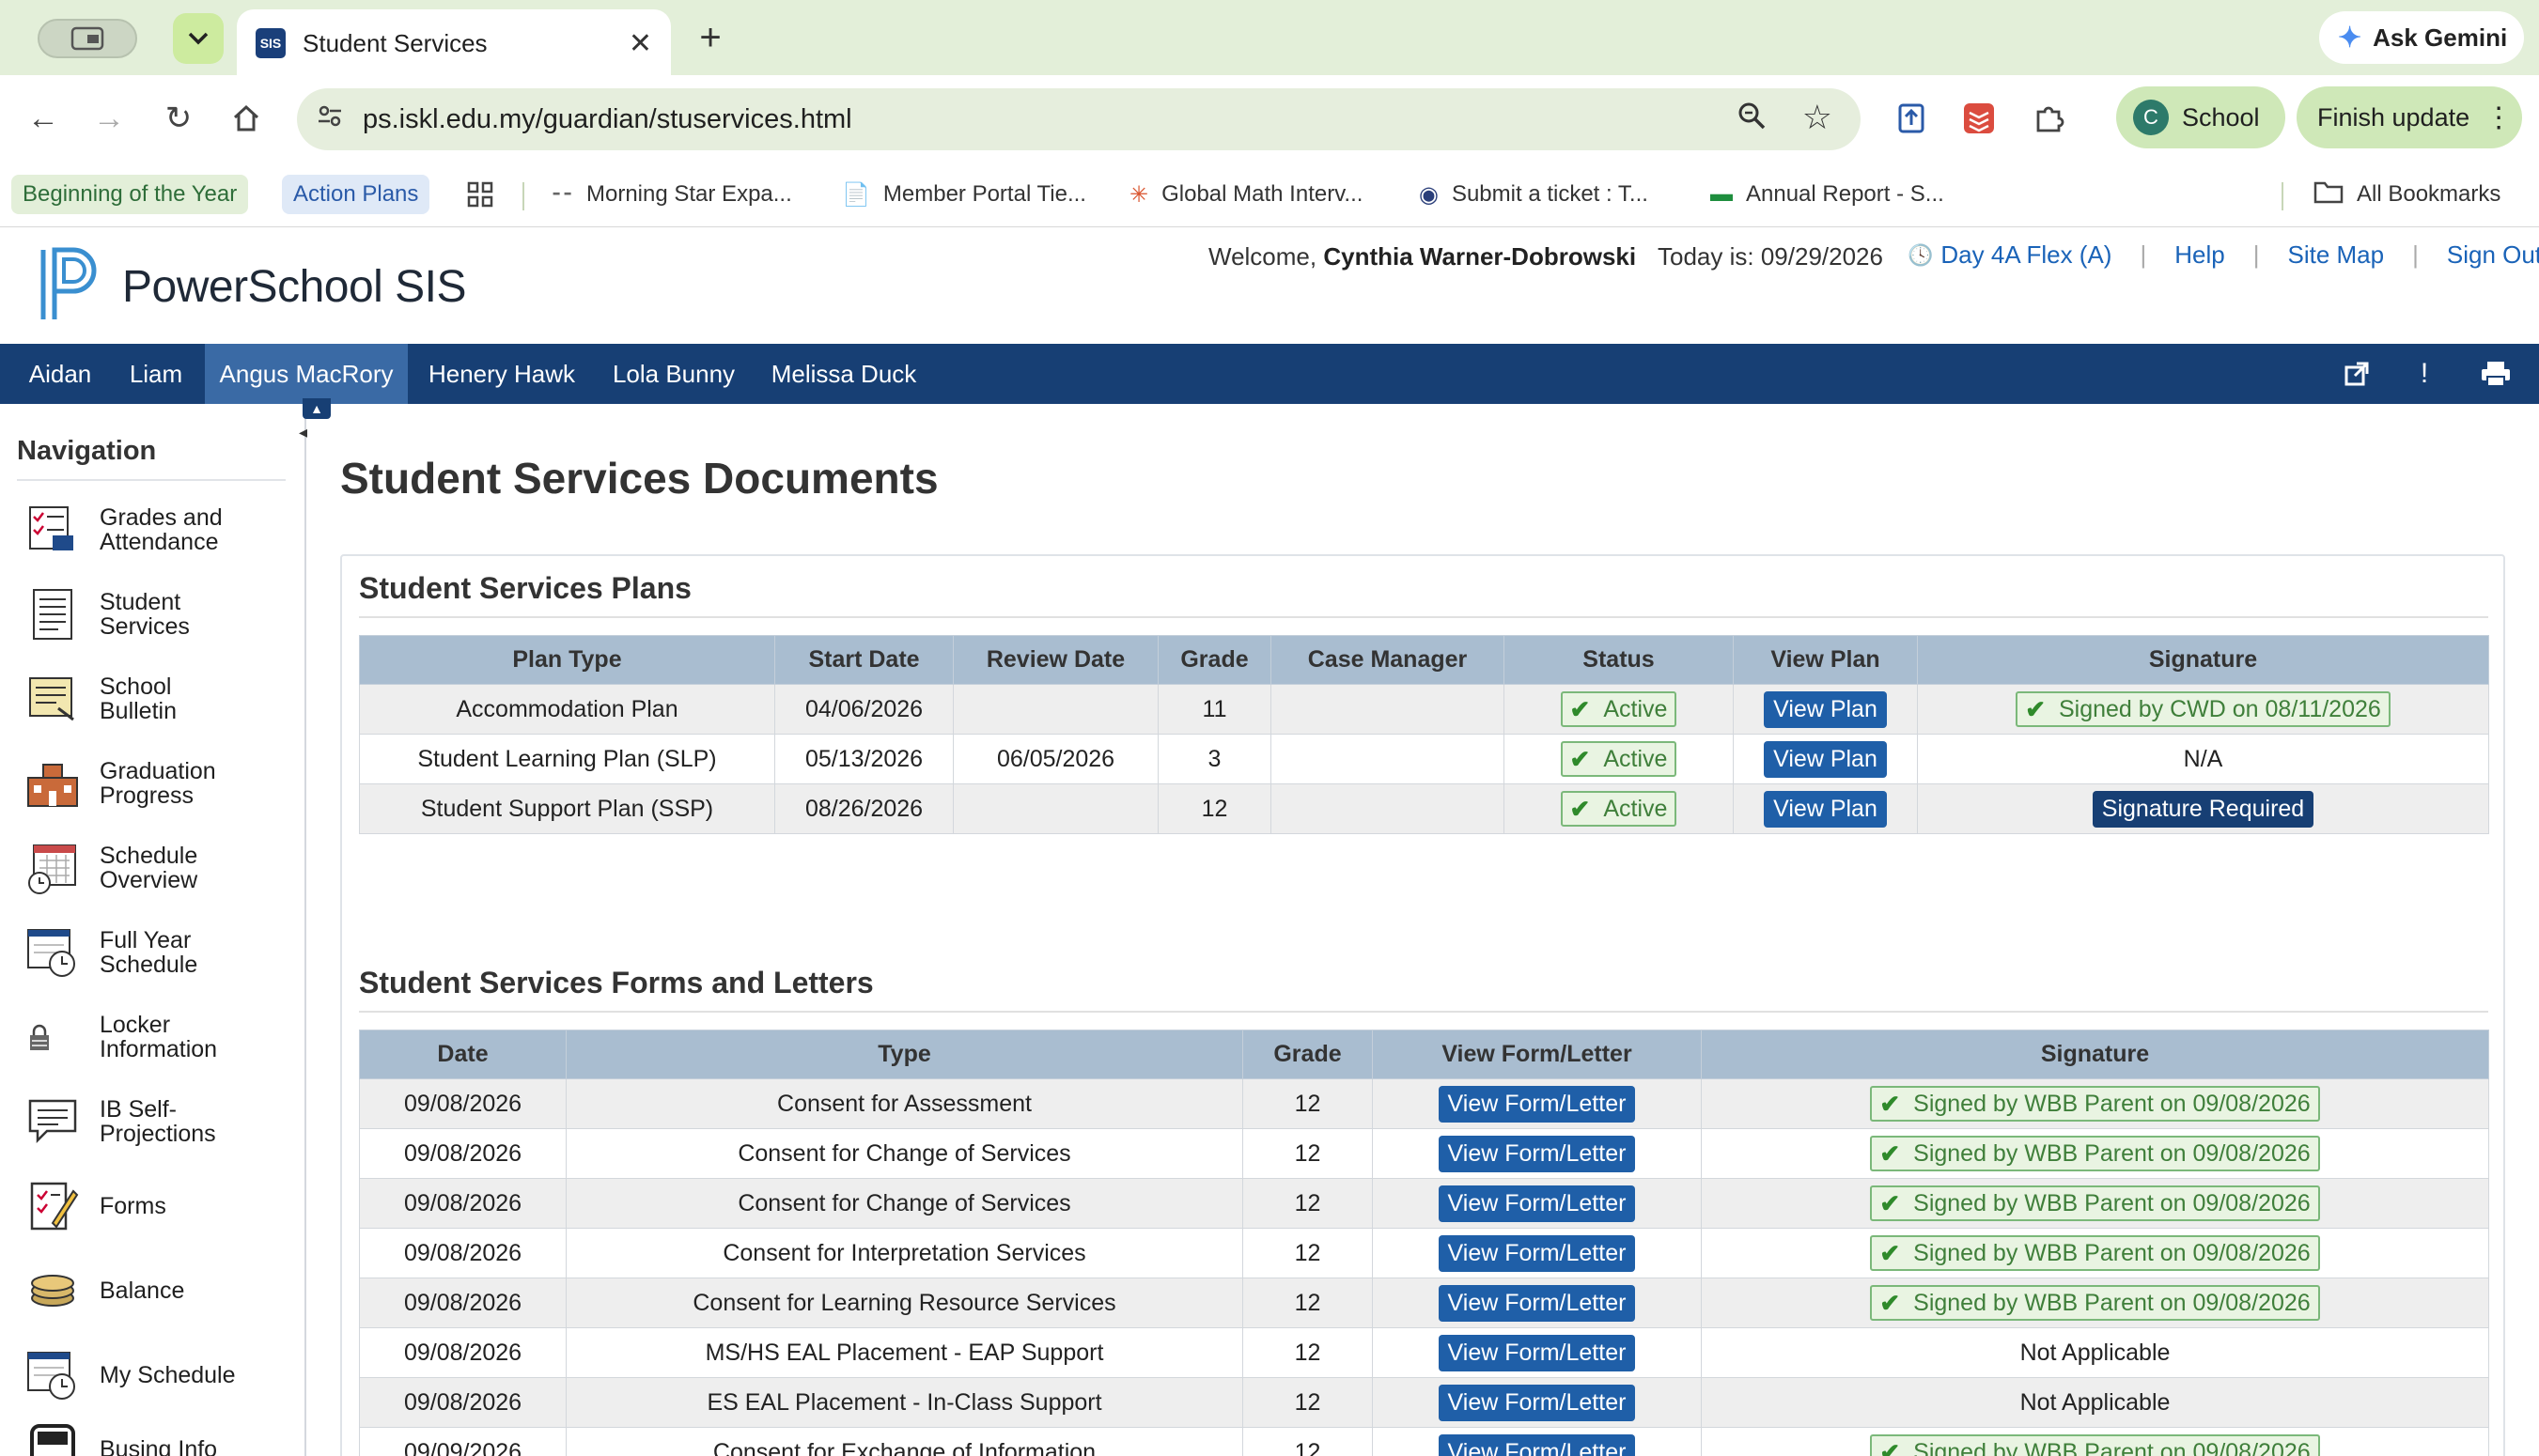 The image size is (2539, 1456). I want to click on print-icon, so click(2496, 374).